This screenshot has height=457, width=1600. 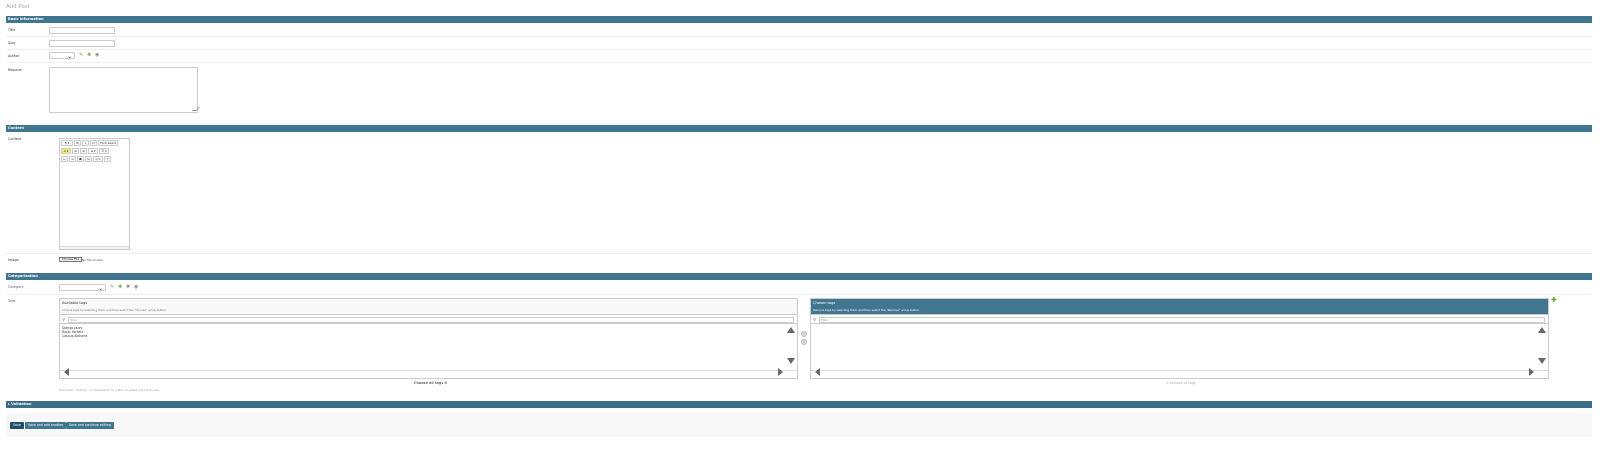 I want to click on image-button: ◼, so click(x=80, y=159).